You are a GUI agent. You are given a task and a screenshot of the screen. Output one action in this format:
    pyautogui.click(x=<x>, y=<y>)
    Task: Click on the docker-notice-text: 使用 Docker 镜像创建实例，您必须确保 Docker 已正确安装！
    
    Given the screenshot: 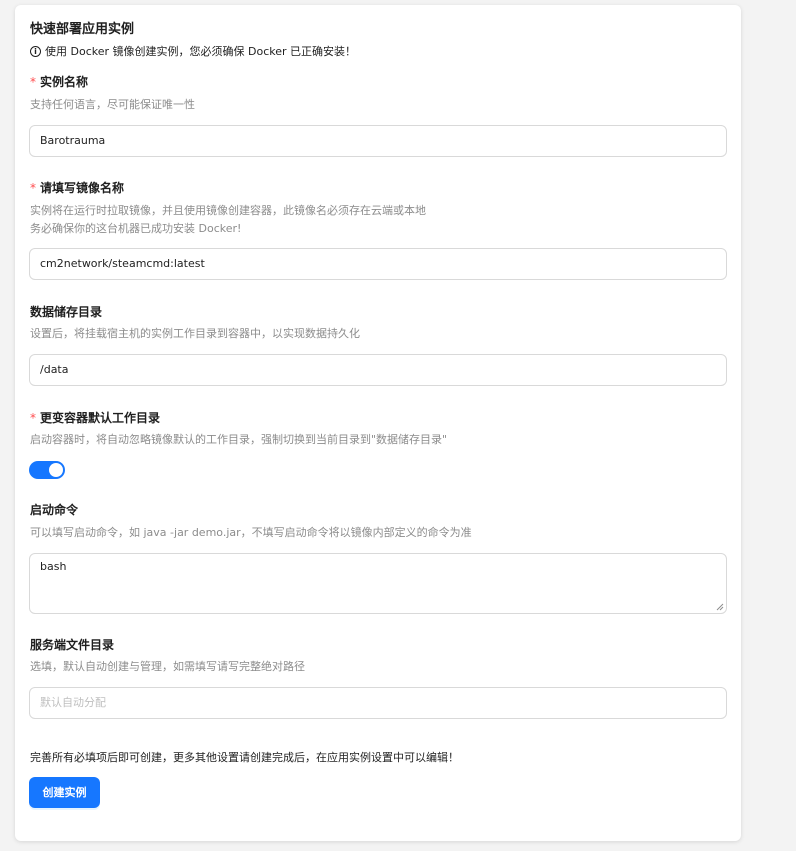 What is the action you would take?
    pyautogui.click(x=201, y=51)
    